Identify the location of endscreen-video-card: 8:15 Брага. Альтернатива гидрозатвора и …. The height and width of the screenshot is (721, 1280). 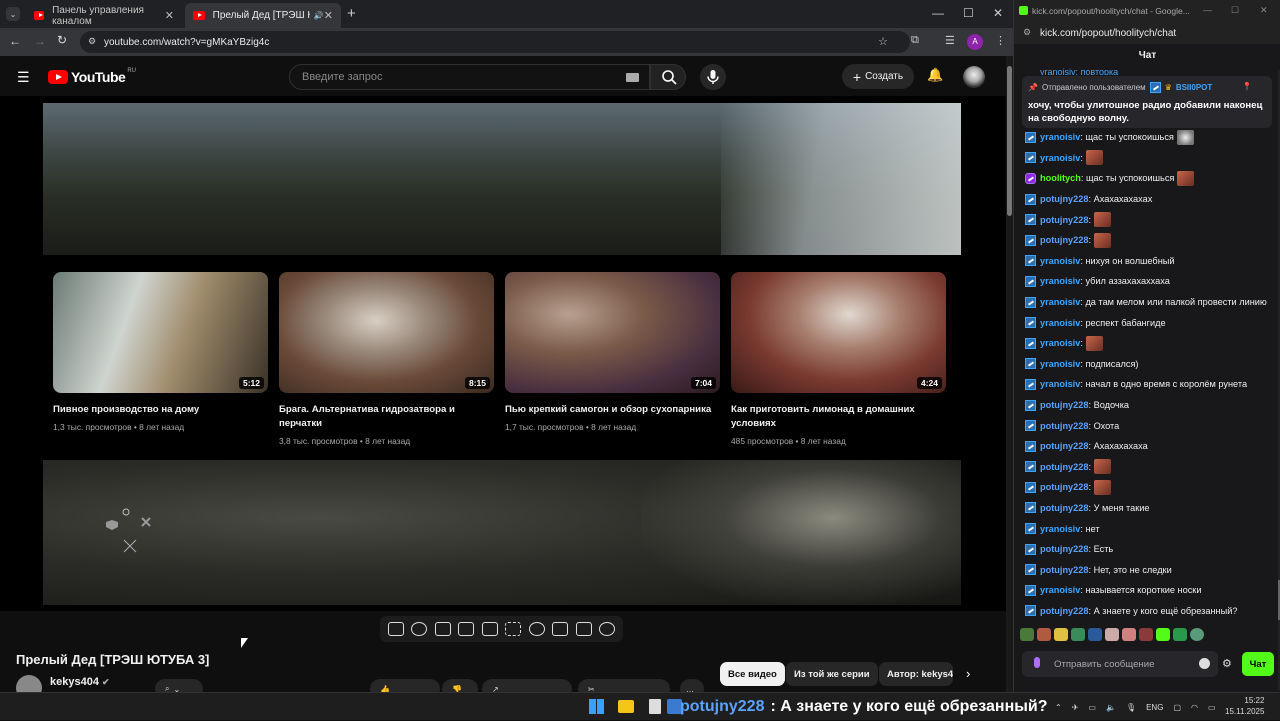
(386, 359).